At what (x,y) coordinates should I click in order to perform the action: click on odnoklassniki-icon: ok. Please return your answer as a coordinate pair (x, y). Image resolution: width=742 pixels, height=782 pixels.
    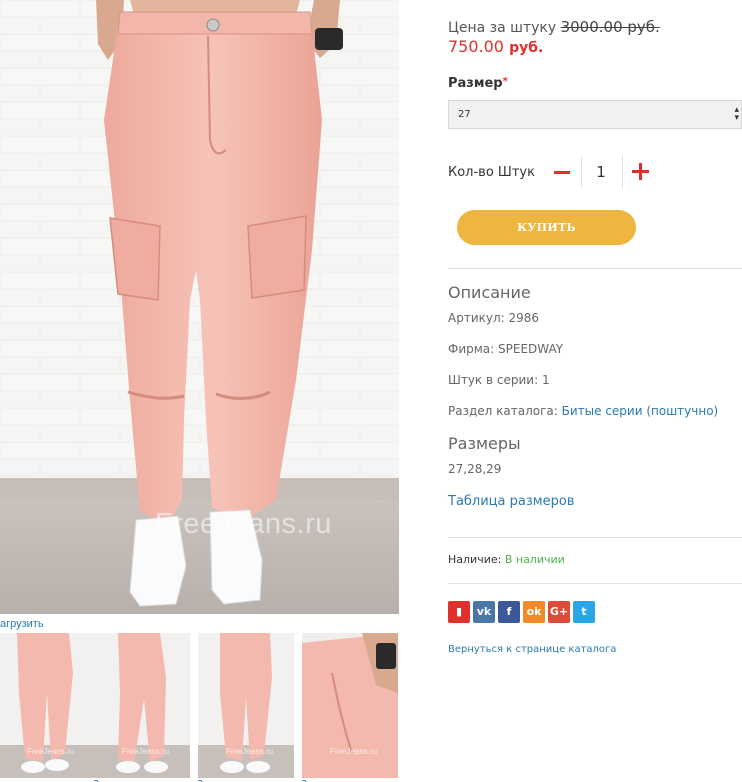
    Looking at the image, I should click on (534, 612).